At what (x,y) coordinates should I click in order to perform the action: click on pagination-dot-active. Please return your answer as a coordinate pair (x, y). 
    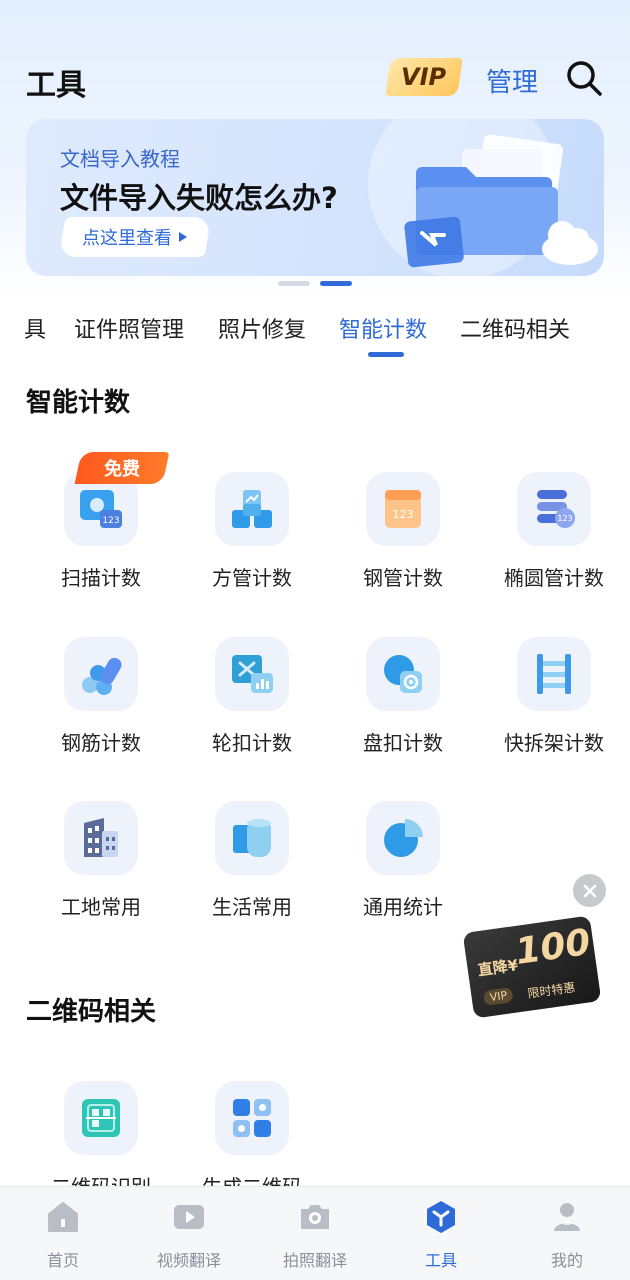
    Looking at the image, I should click on (336, 283).